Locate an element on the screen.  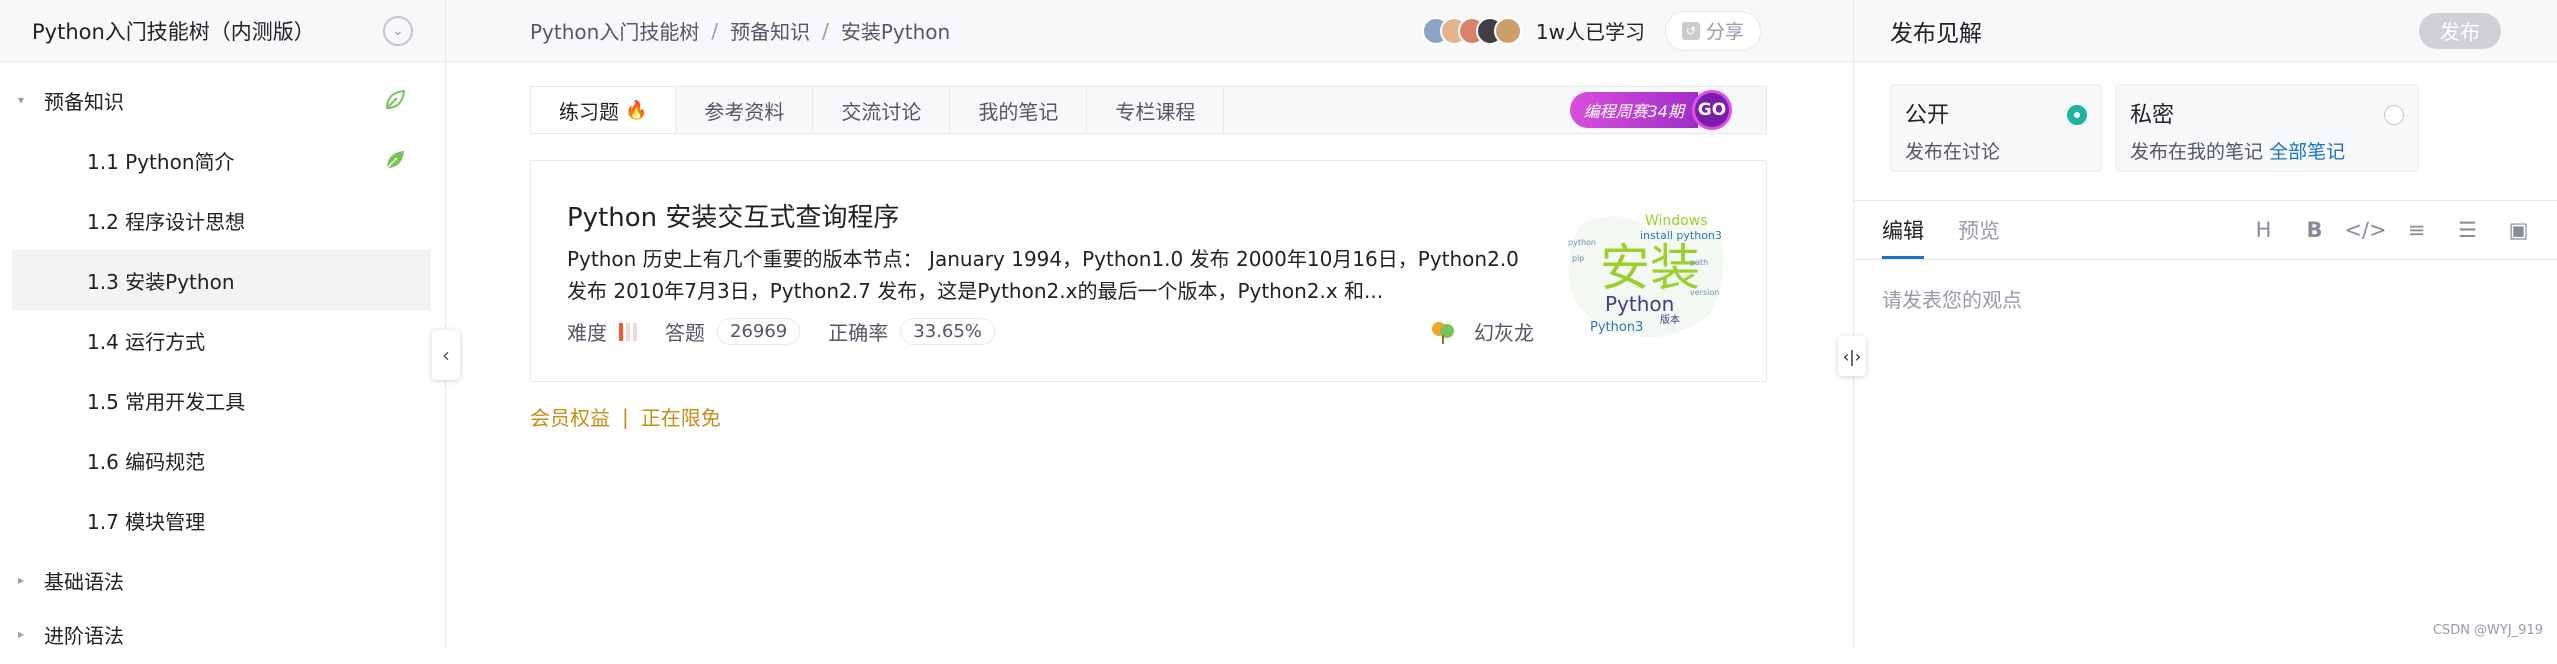
visibility-title: 公开 is located at coordinates (1927, 115).